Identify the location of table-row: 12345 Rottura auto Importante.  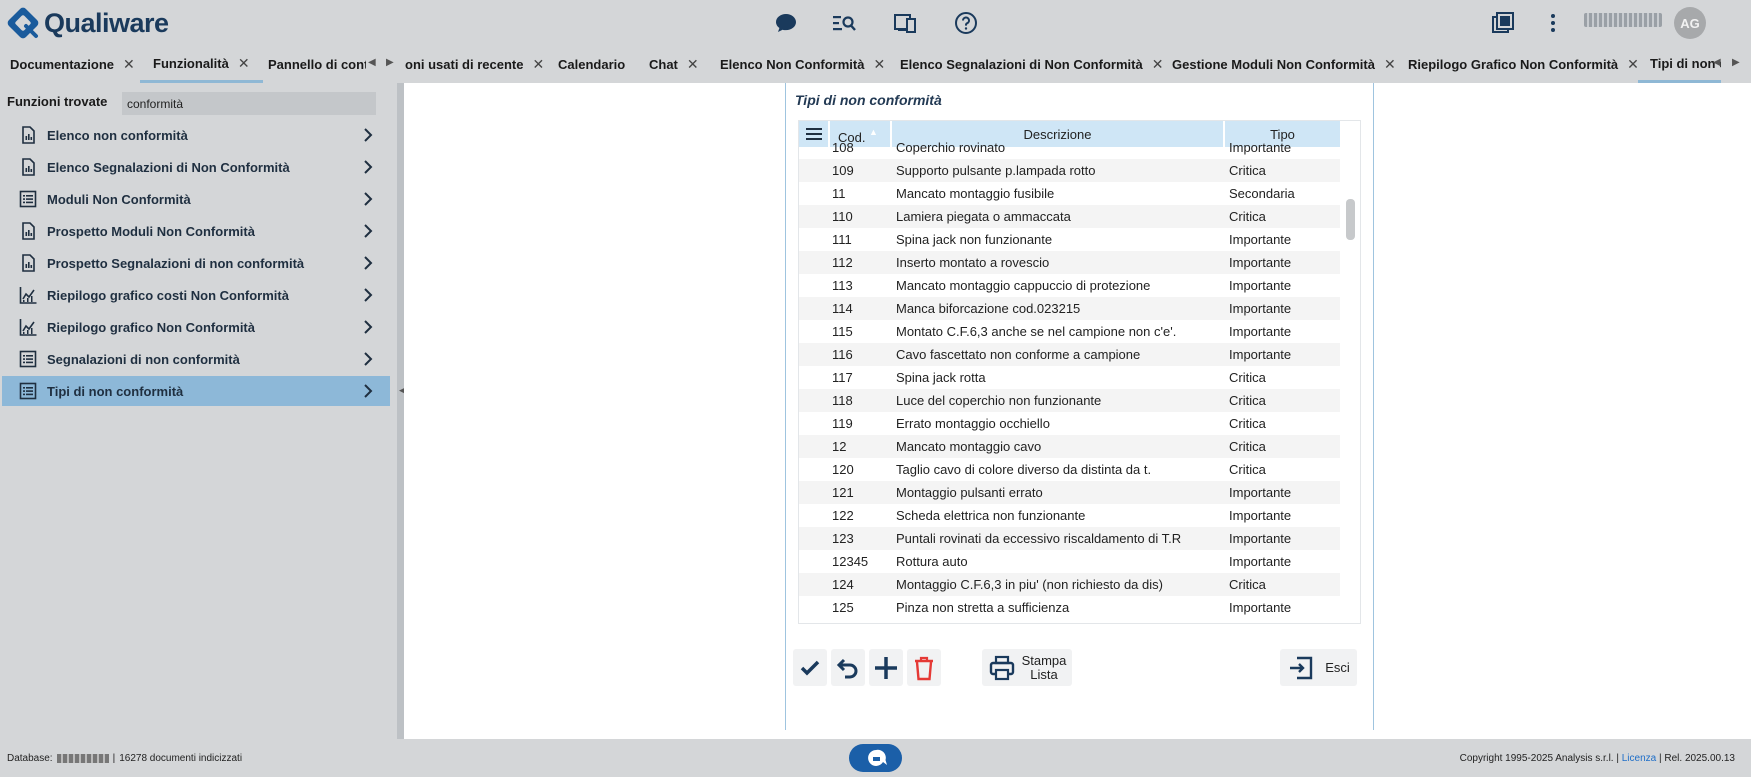
(1069, 561).